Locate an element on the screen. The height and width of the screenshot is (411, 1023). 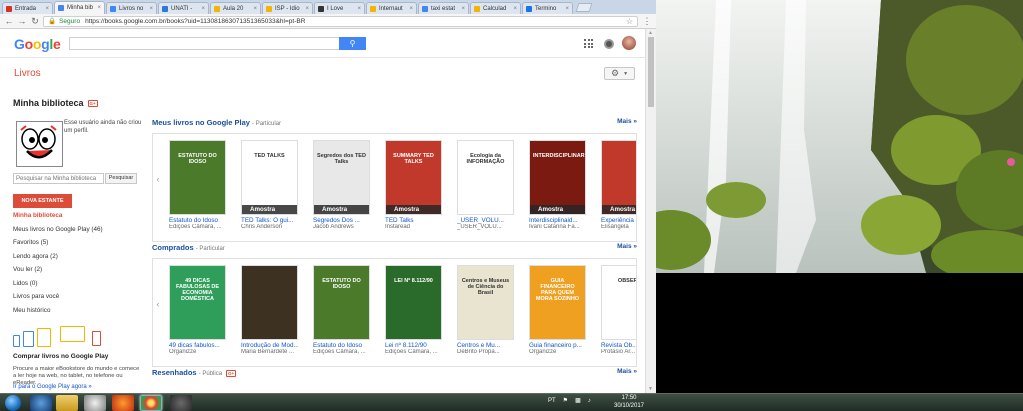
reload-icon: ↻ is located at coordinates (35, 21).